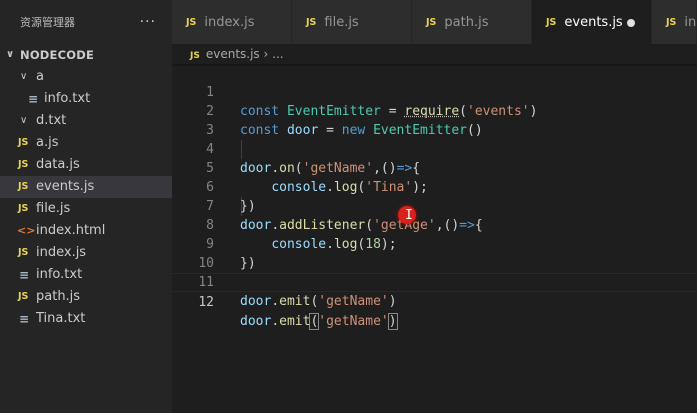  What do you see at coordinates (341, 22) in the screenshot?
I see `tab-label: file.js` at bounding box center [341, 22].